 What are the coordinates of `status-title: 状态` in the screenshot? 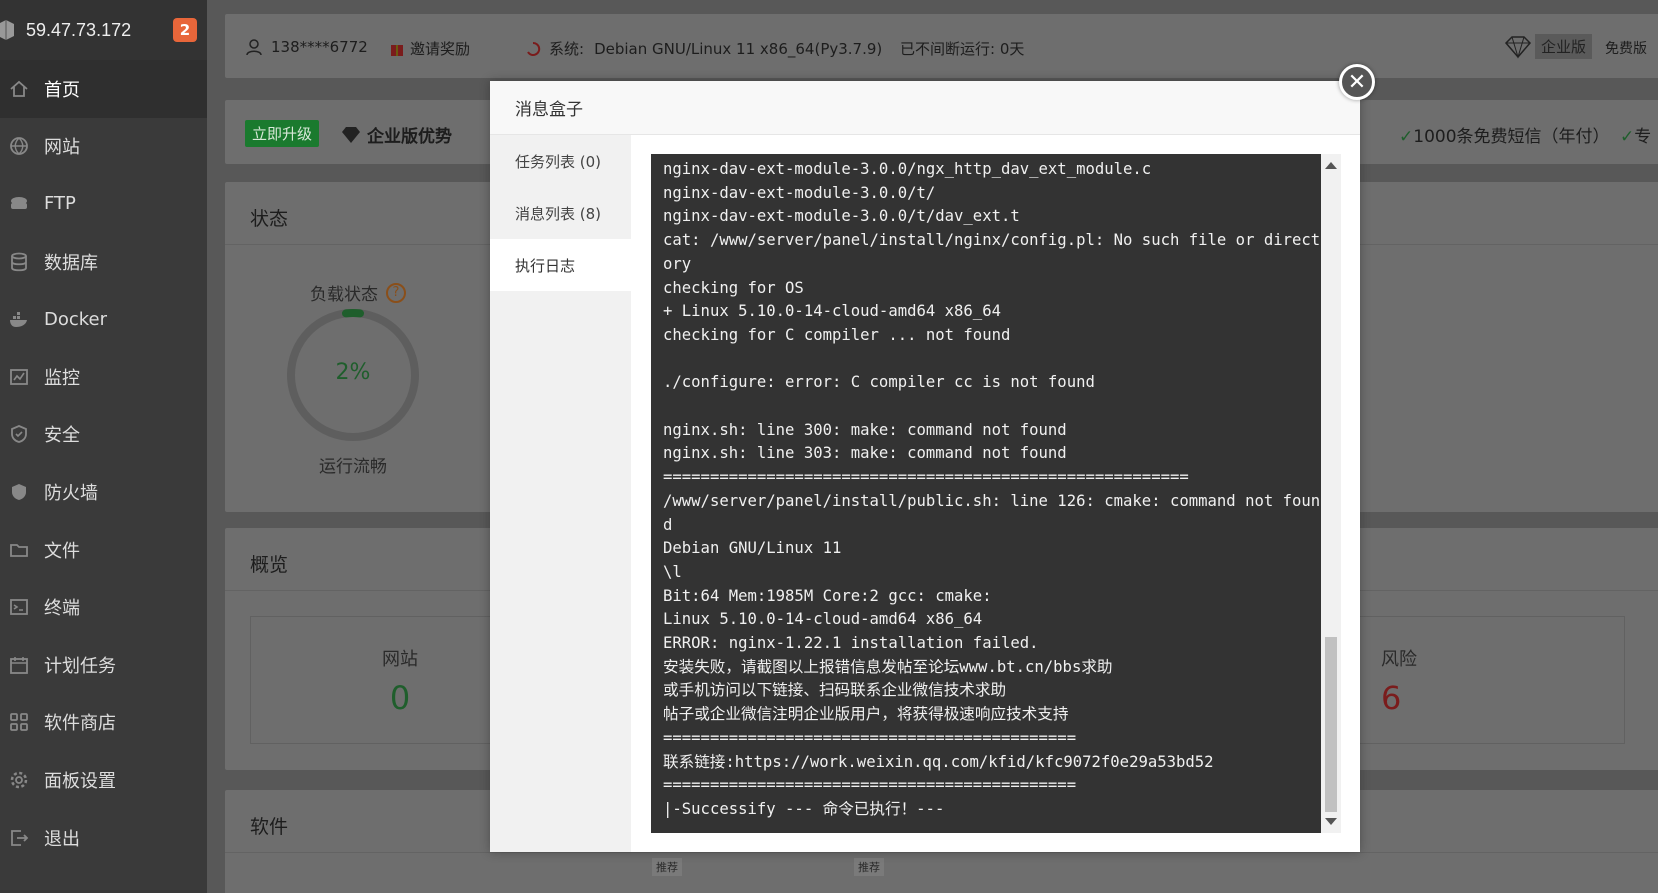 It's located at (269, 219).